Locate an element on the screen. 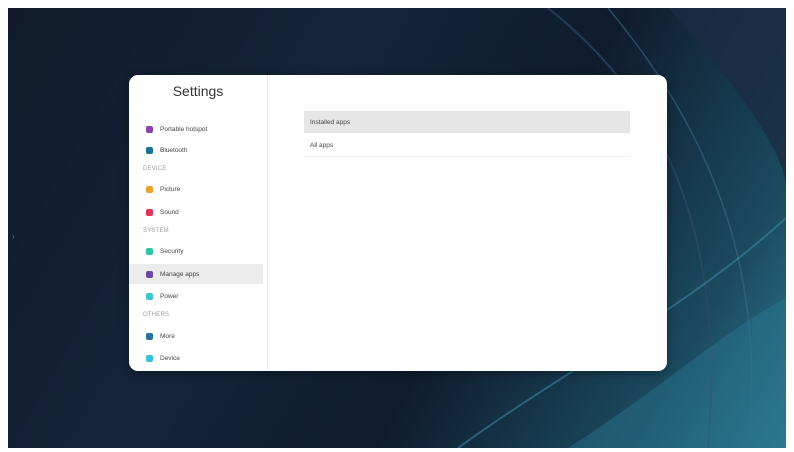 This screenshot has width=794, height=452. sidebar-item-label: Security is located at coordinates (172, 251).